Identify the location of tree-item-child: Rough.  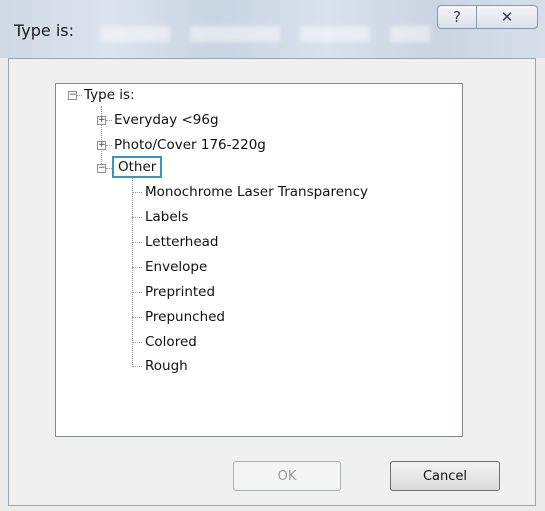
(166, 366).